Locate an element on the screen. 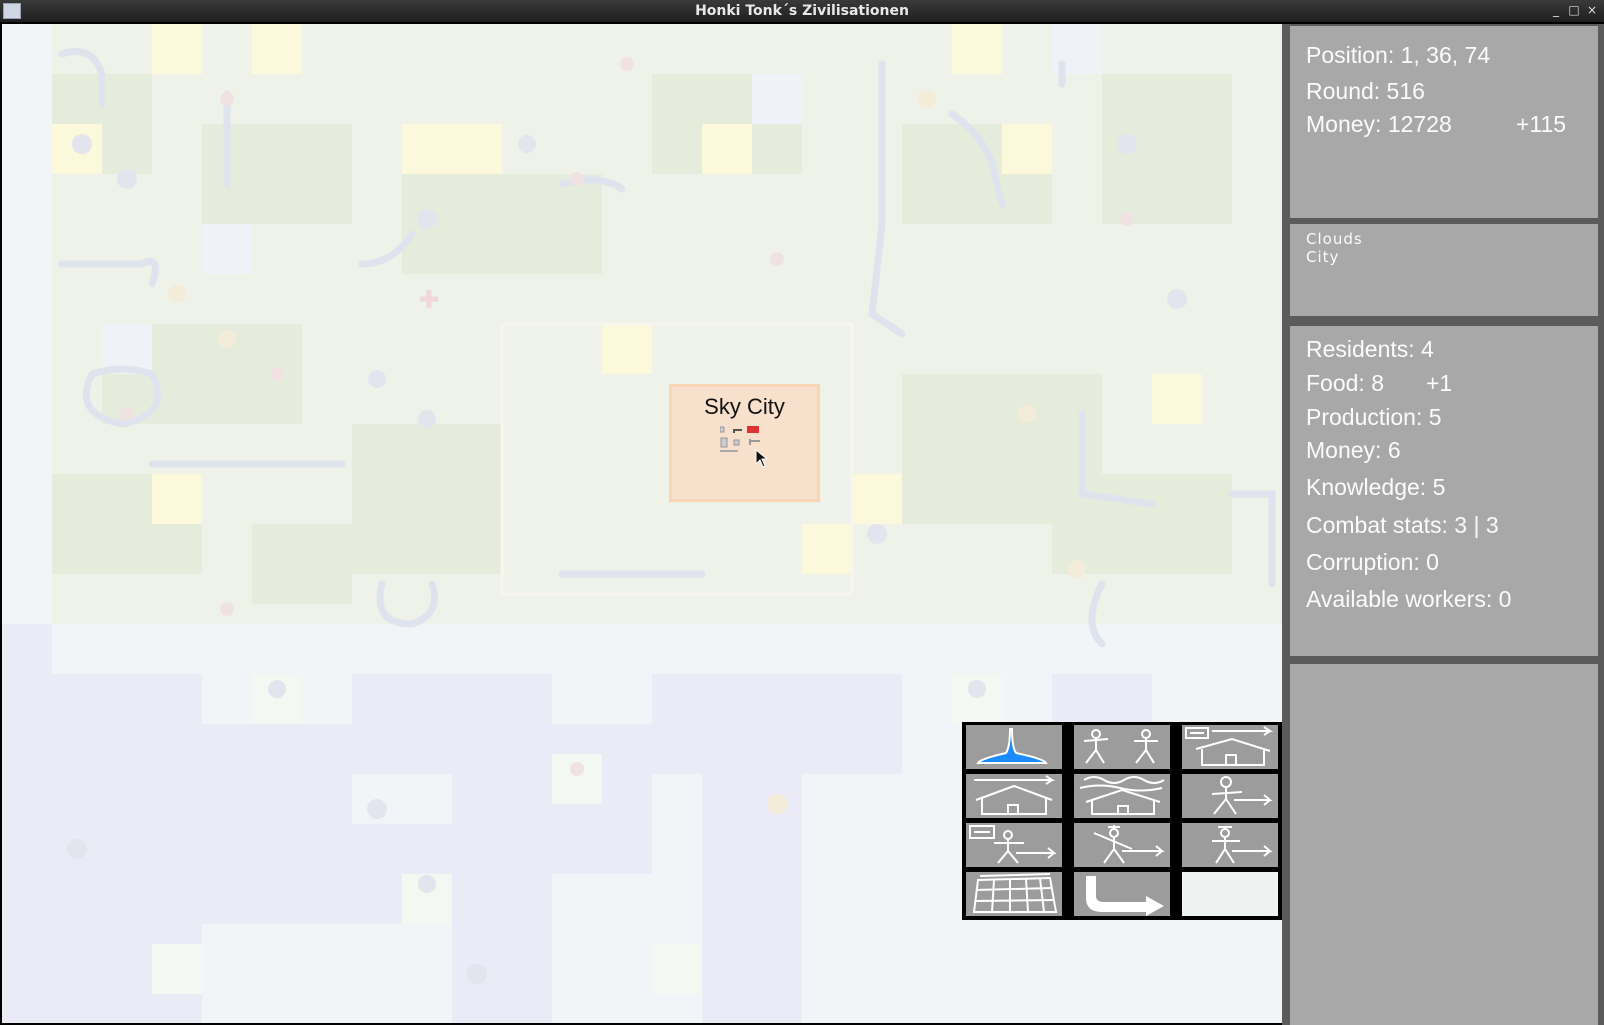  turn-arrow-button is located at coordinates (1122, 894).